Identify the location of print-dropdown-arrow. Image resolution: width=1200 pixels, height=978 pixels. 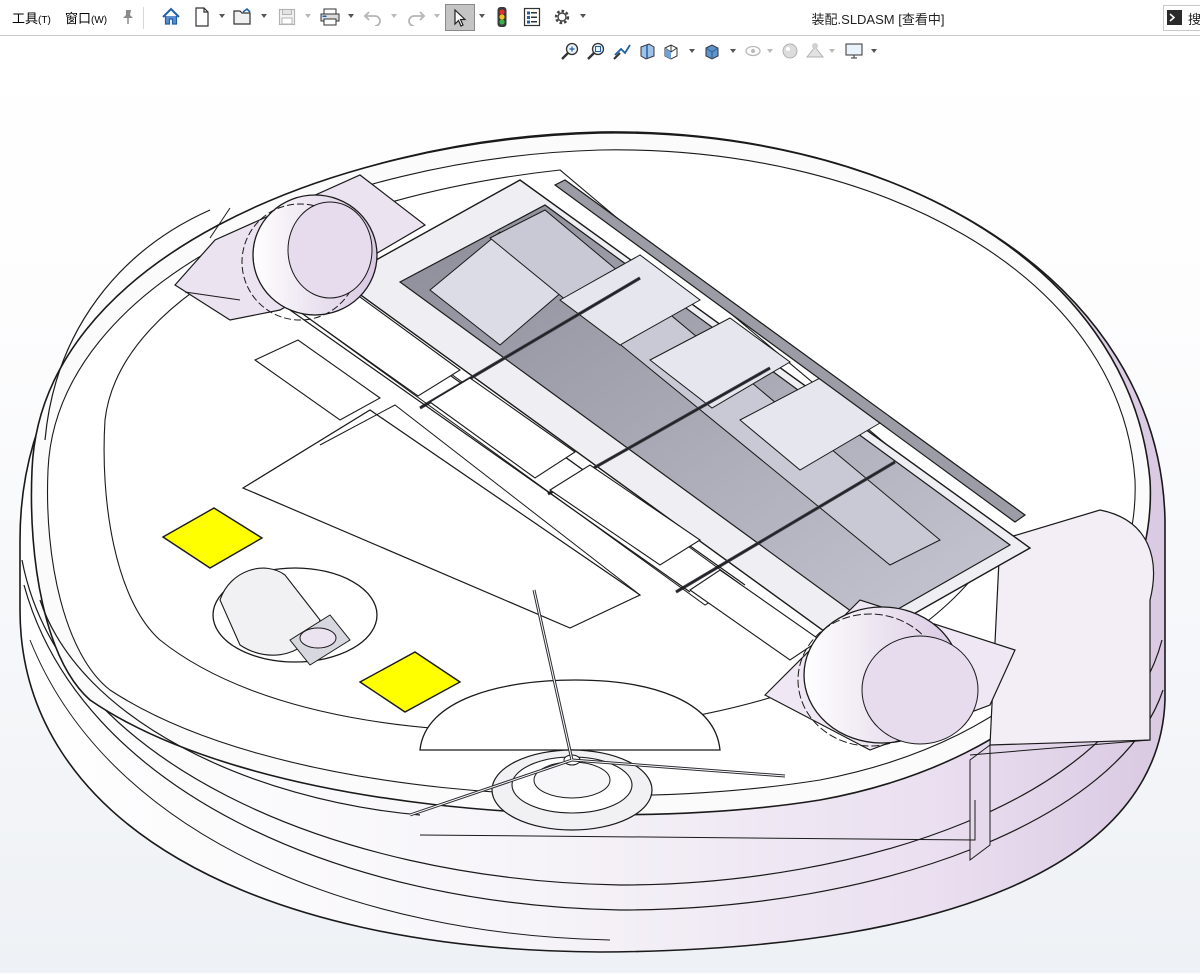
(351, 16).